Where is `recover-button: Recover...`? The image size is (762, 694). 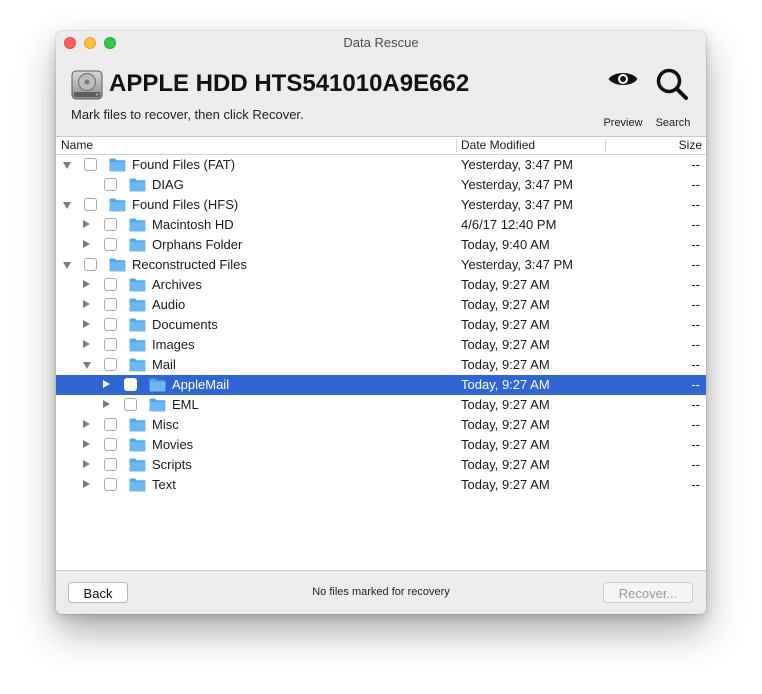 recover-button: Recover... is located at coordinates (648, 592).